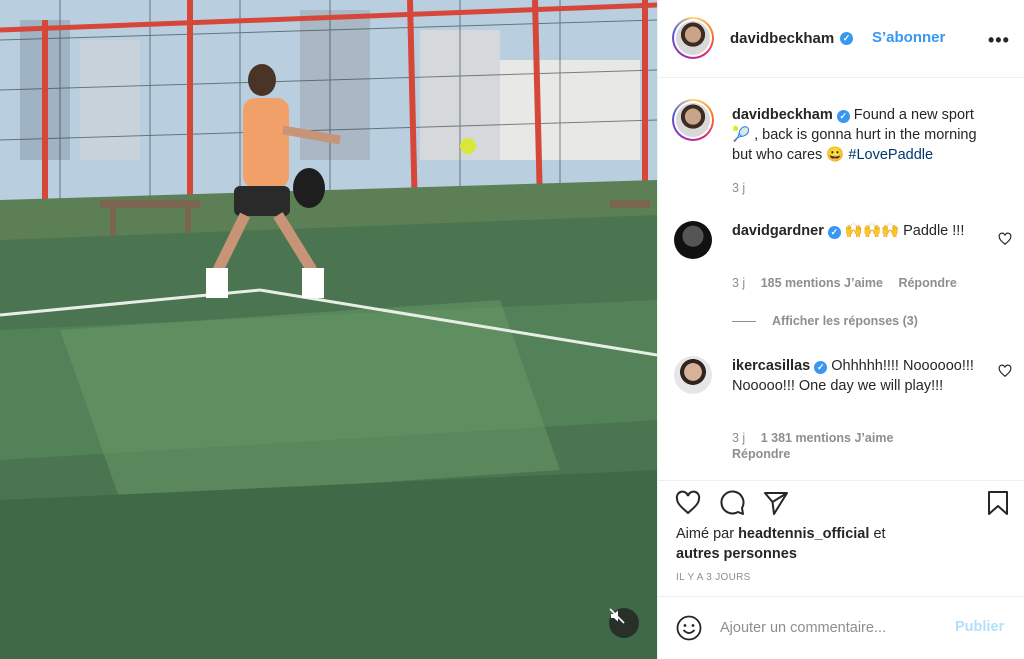  Describe the element at coordinates (890, 155) in the screenshot. I see `hashtag-link: #LovePaddle` at that location.